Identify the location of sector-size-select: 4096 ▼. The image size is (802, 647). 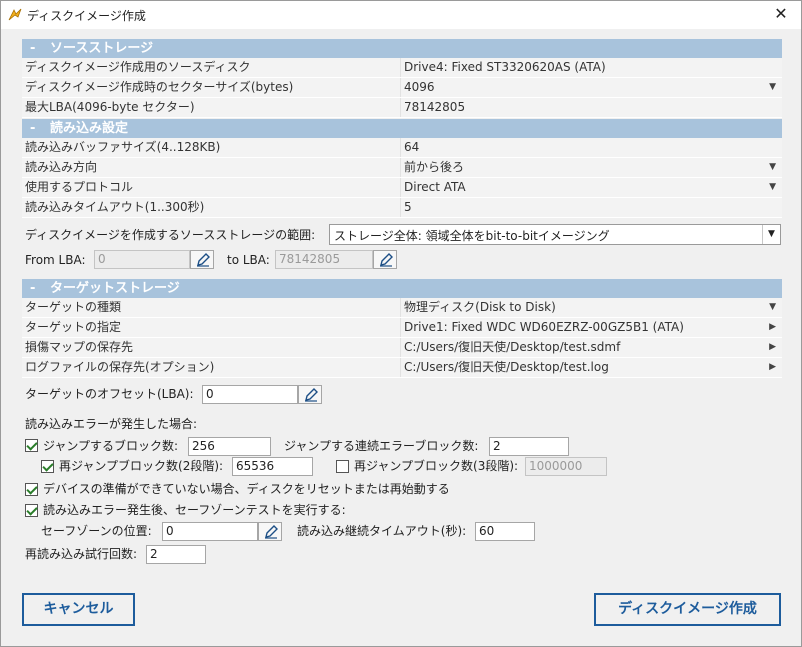
(591, 87).